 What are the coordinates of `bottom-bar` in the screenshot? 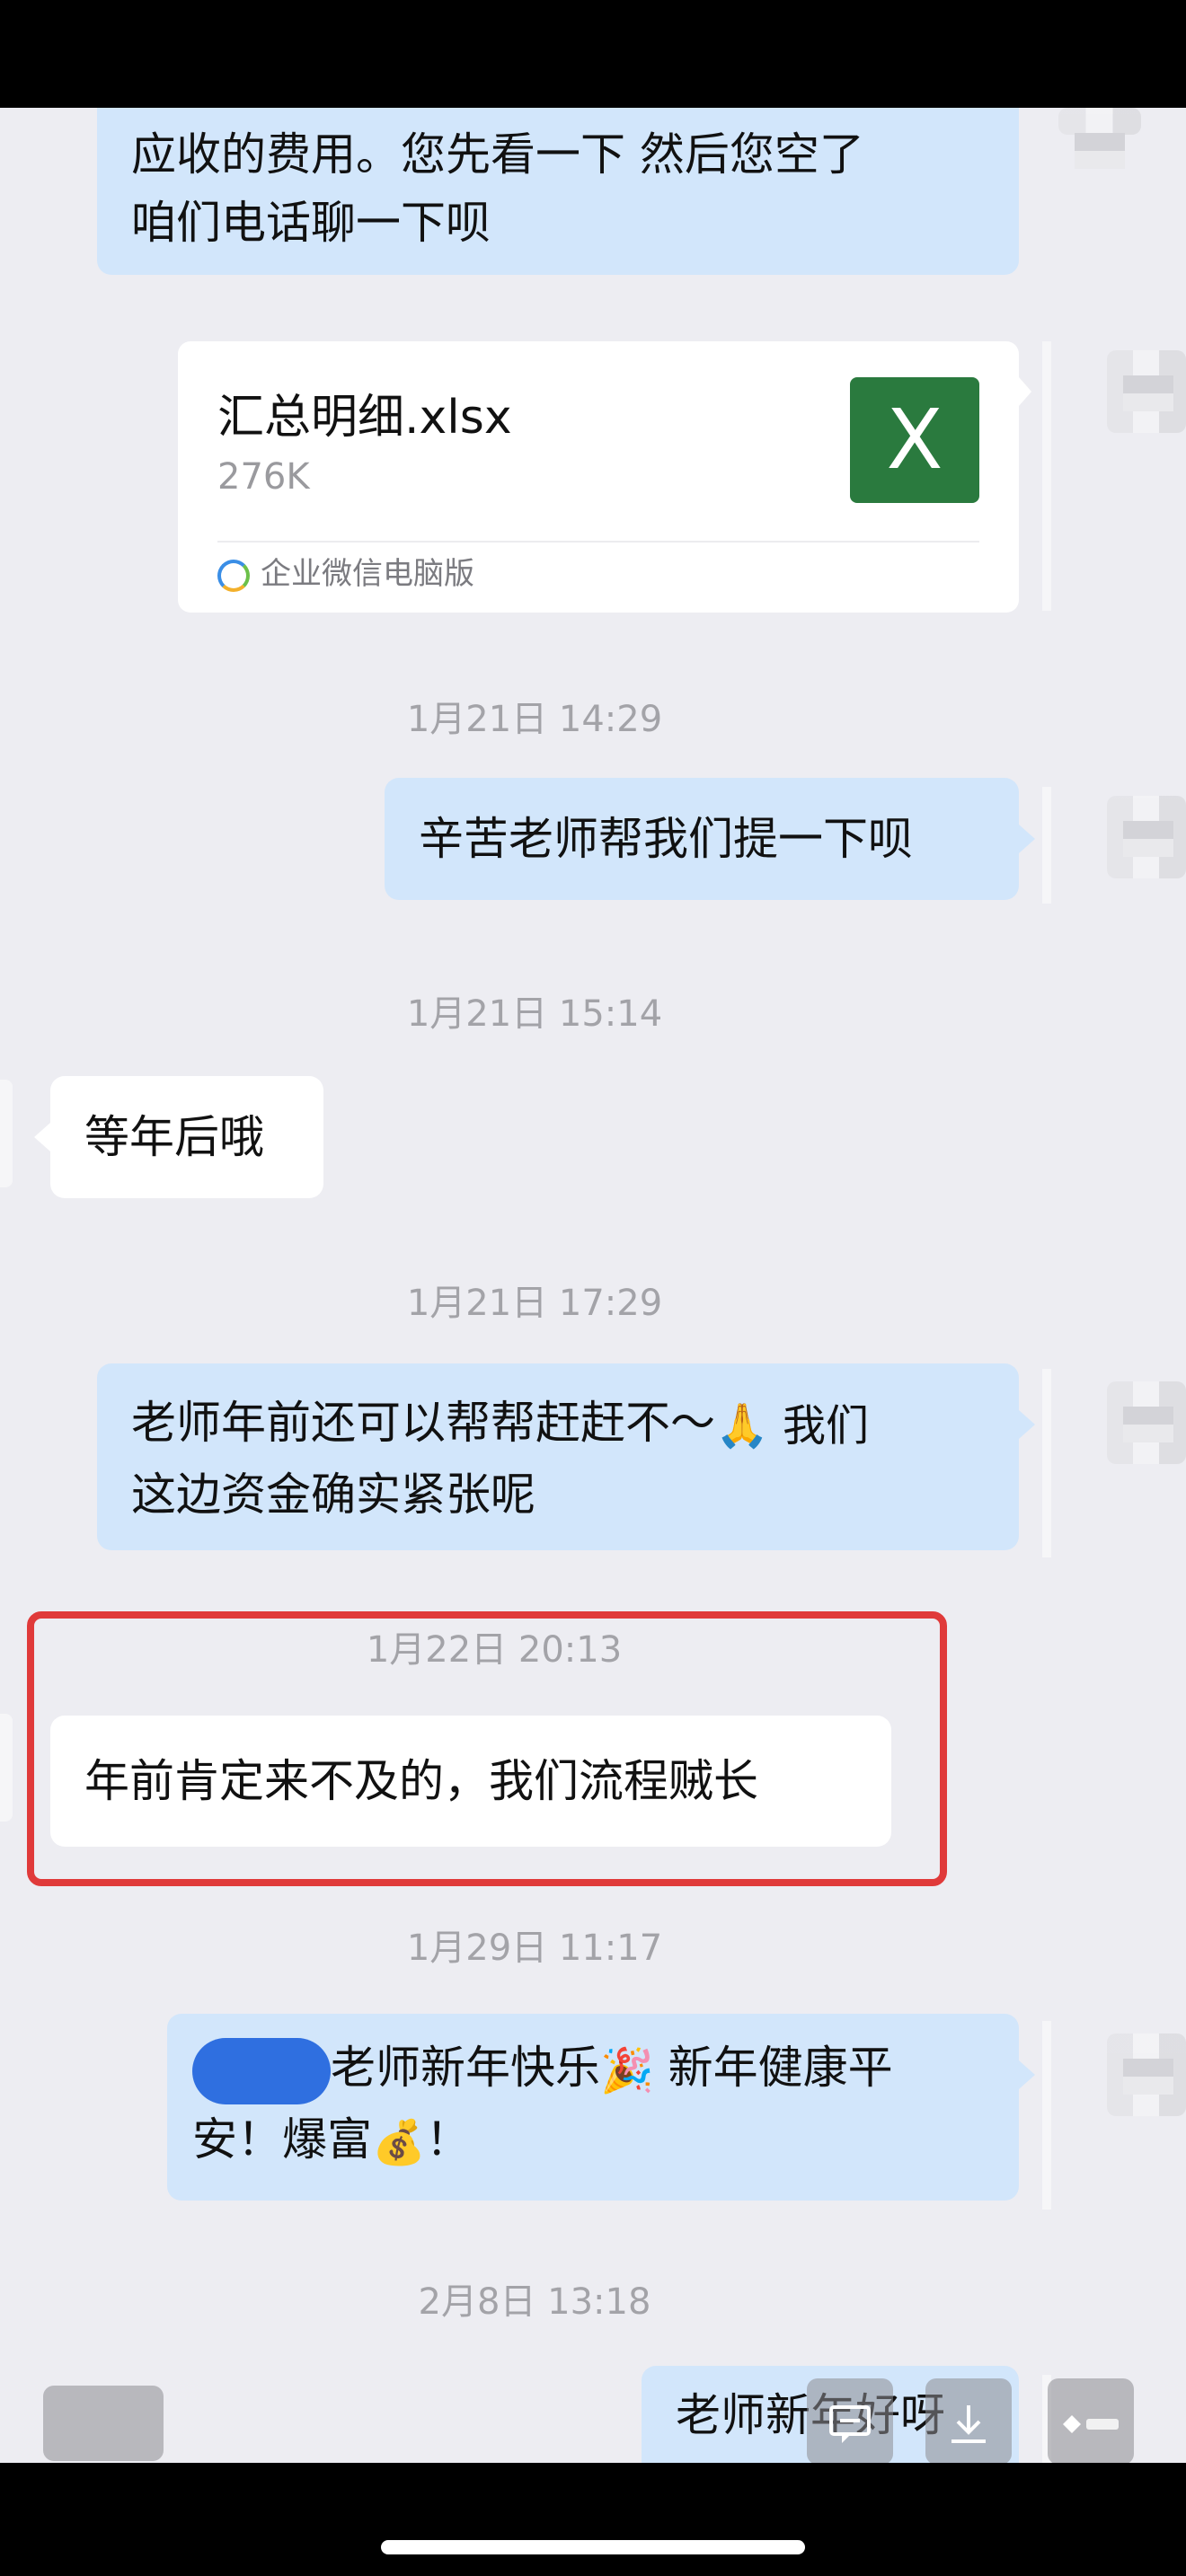 It's located at (593, 2519).